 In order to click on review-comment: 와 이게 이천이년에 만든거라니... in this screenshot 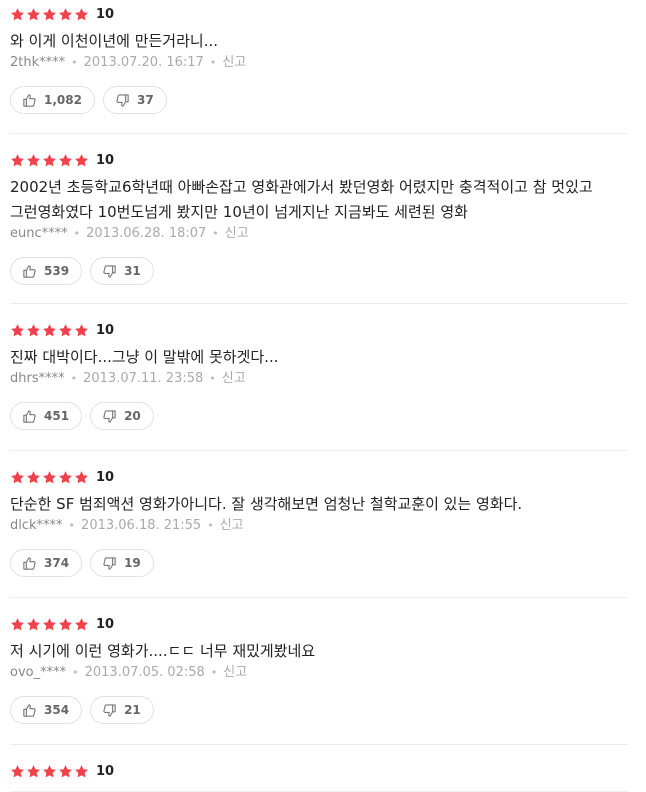, I will do `click(114, 41)`.